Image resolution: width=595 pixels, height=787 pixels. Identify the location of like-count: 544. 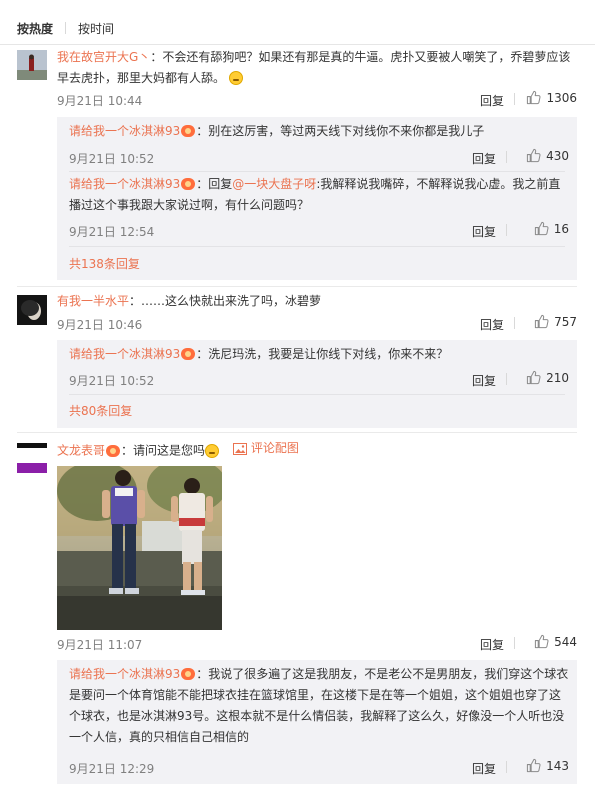
(565, 641).